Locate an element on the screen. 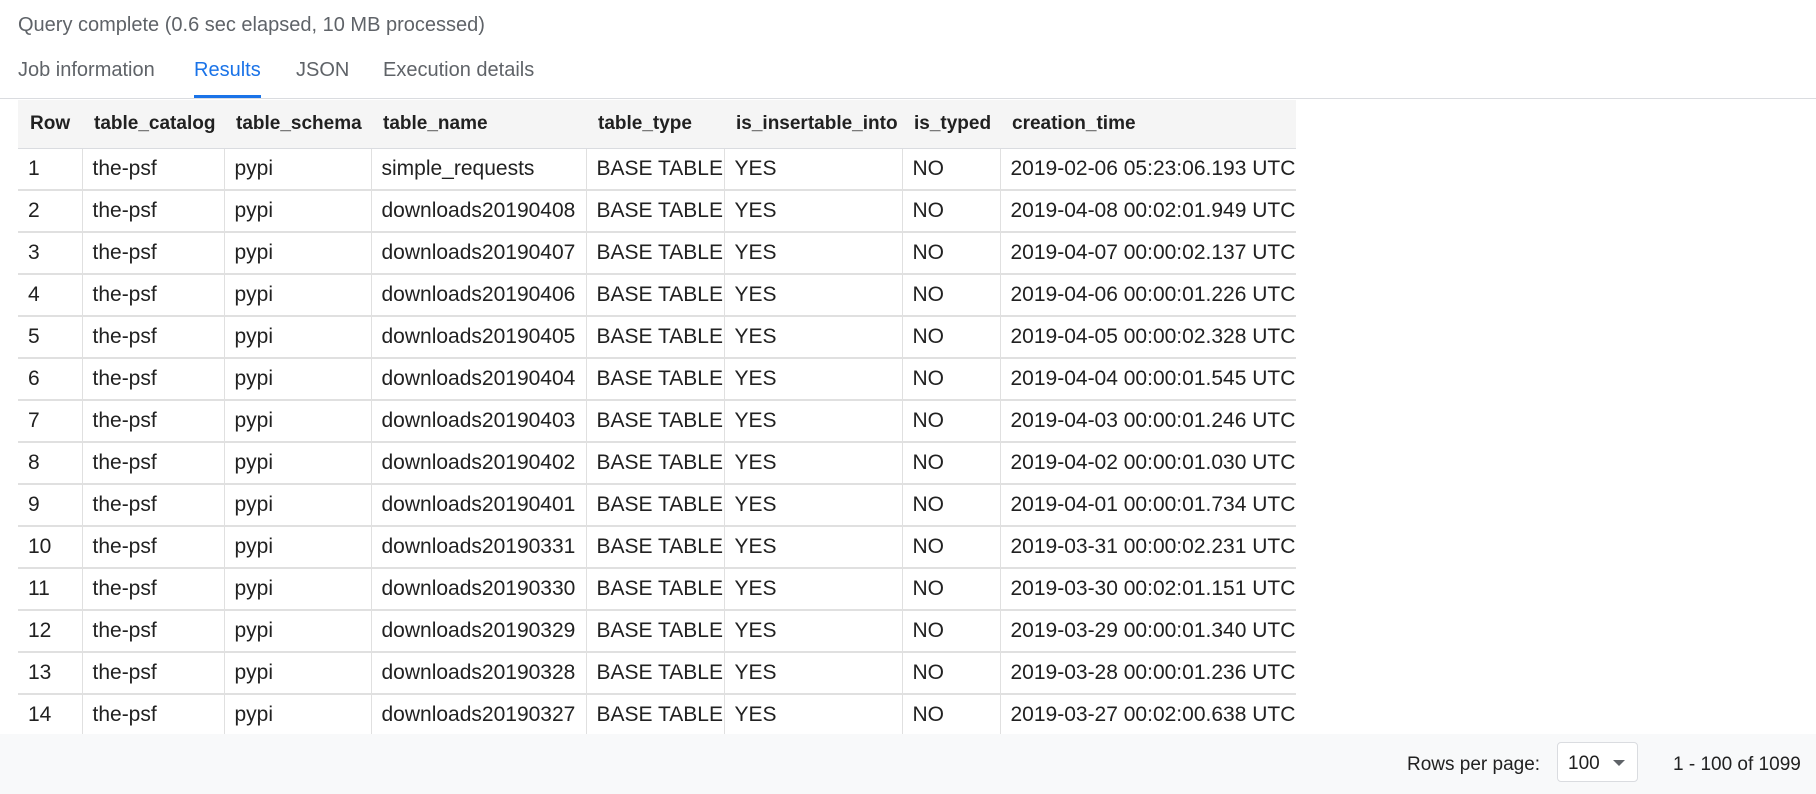 This screenshot has width=1816, height=794. table-cell-creation-time: 2019-03-27 00:02:00.638 UTC is located at coordinates (1148, 714).